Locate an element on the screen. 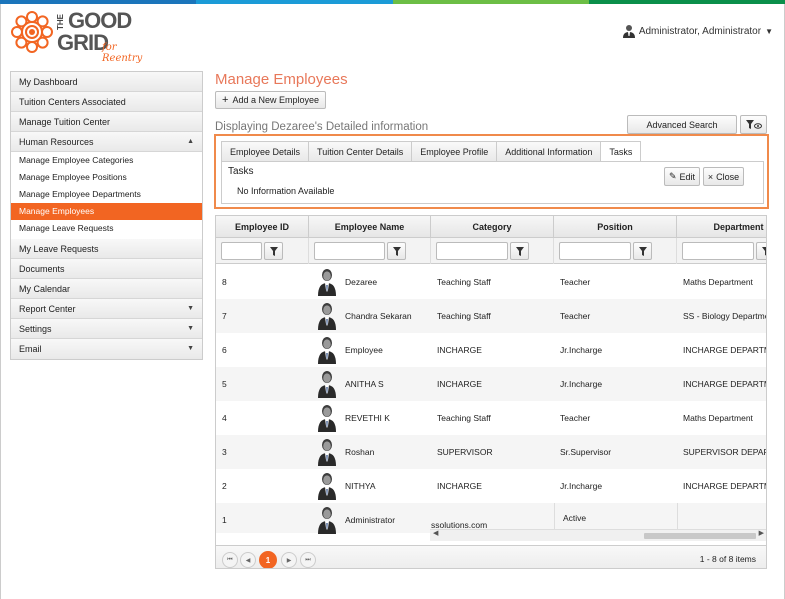 The image size is (785, 599). current-page-button: 1 is located at coordinates (268, 559).